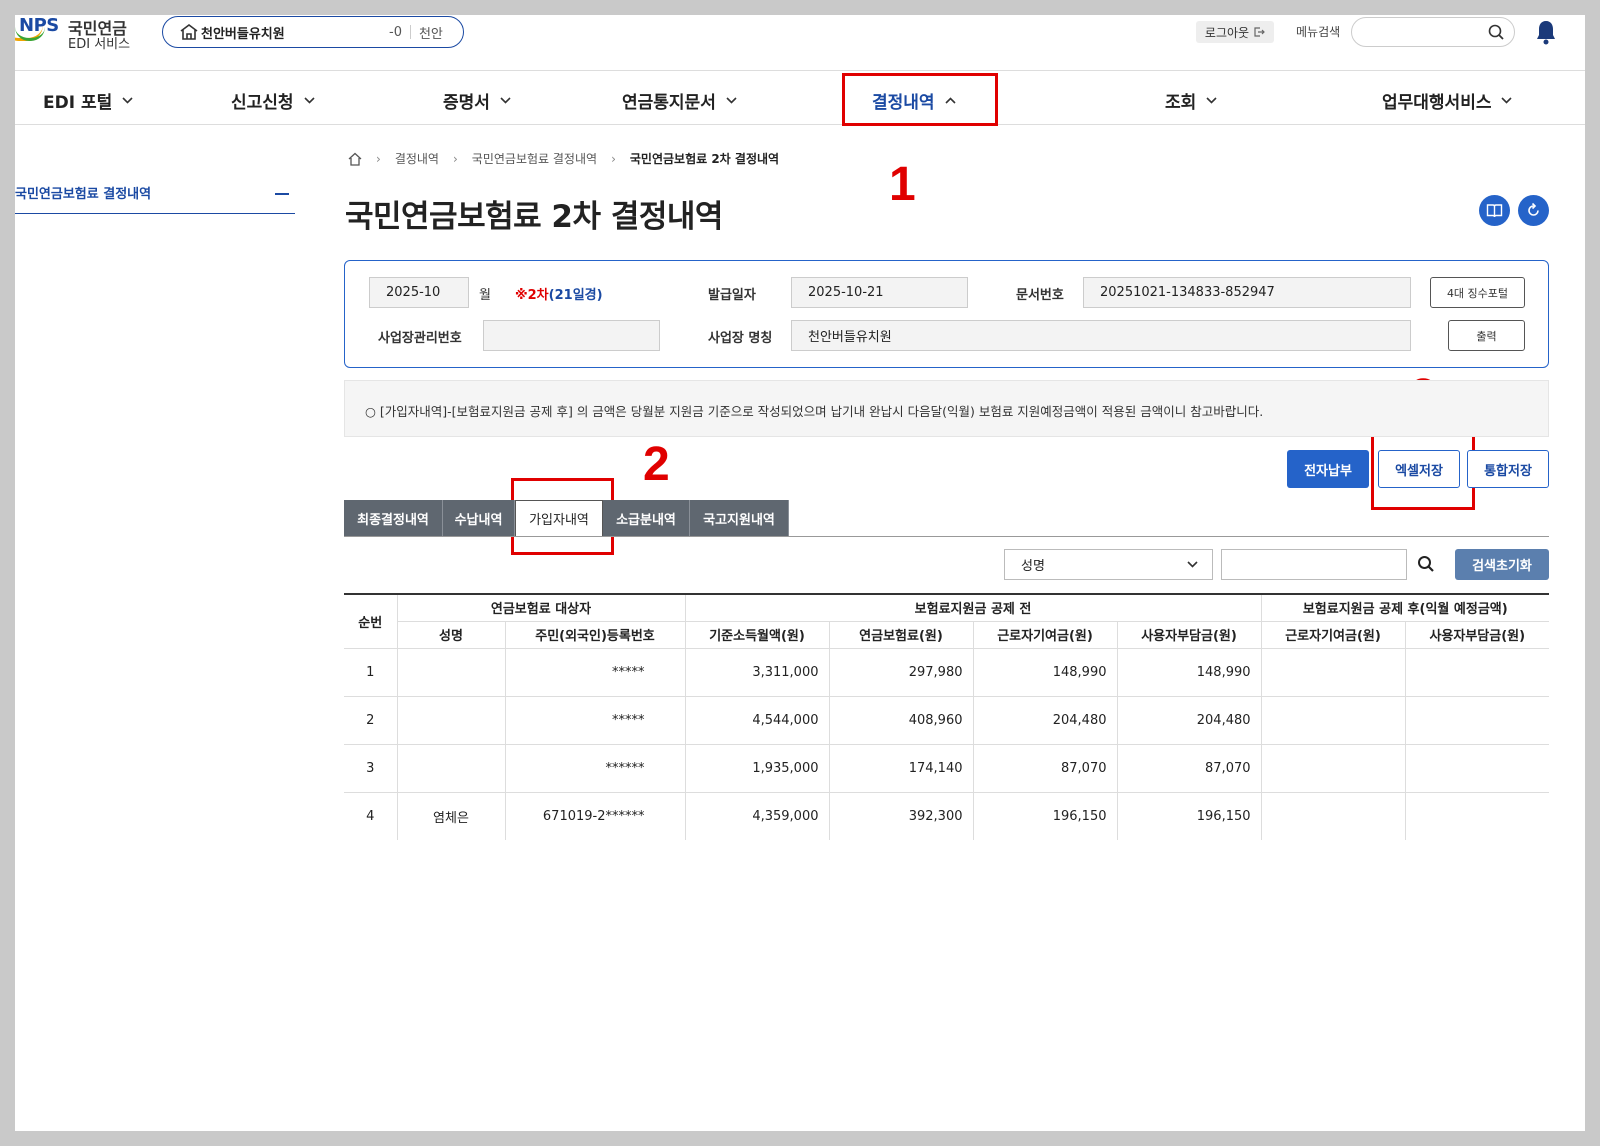 The image size is (1600, 1146). I want to click on search-field-selected: 성명, so click(1033, 566).